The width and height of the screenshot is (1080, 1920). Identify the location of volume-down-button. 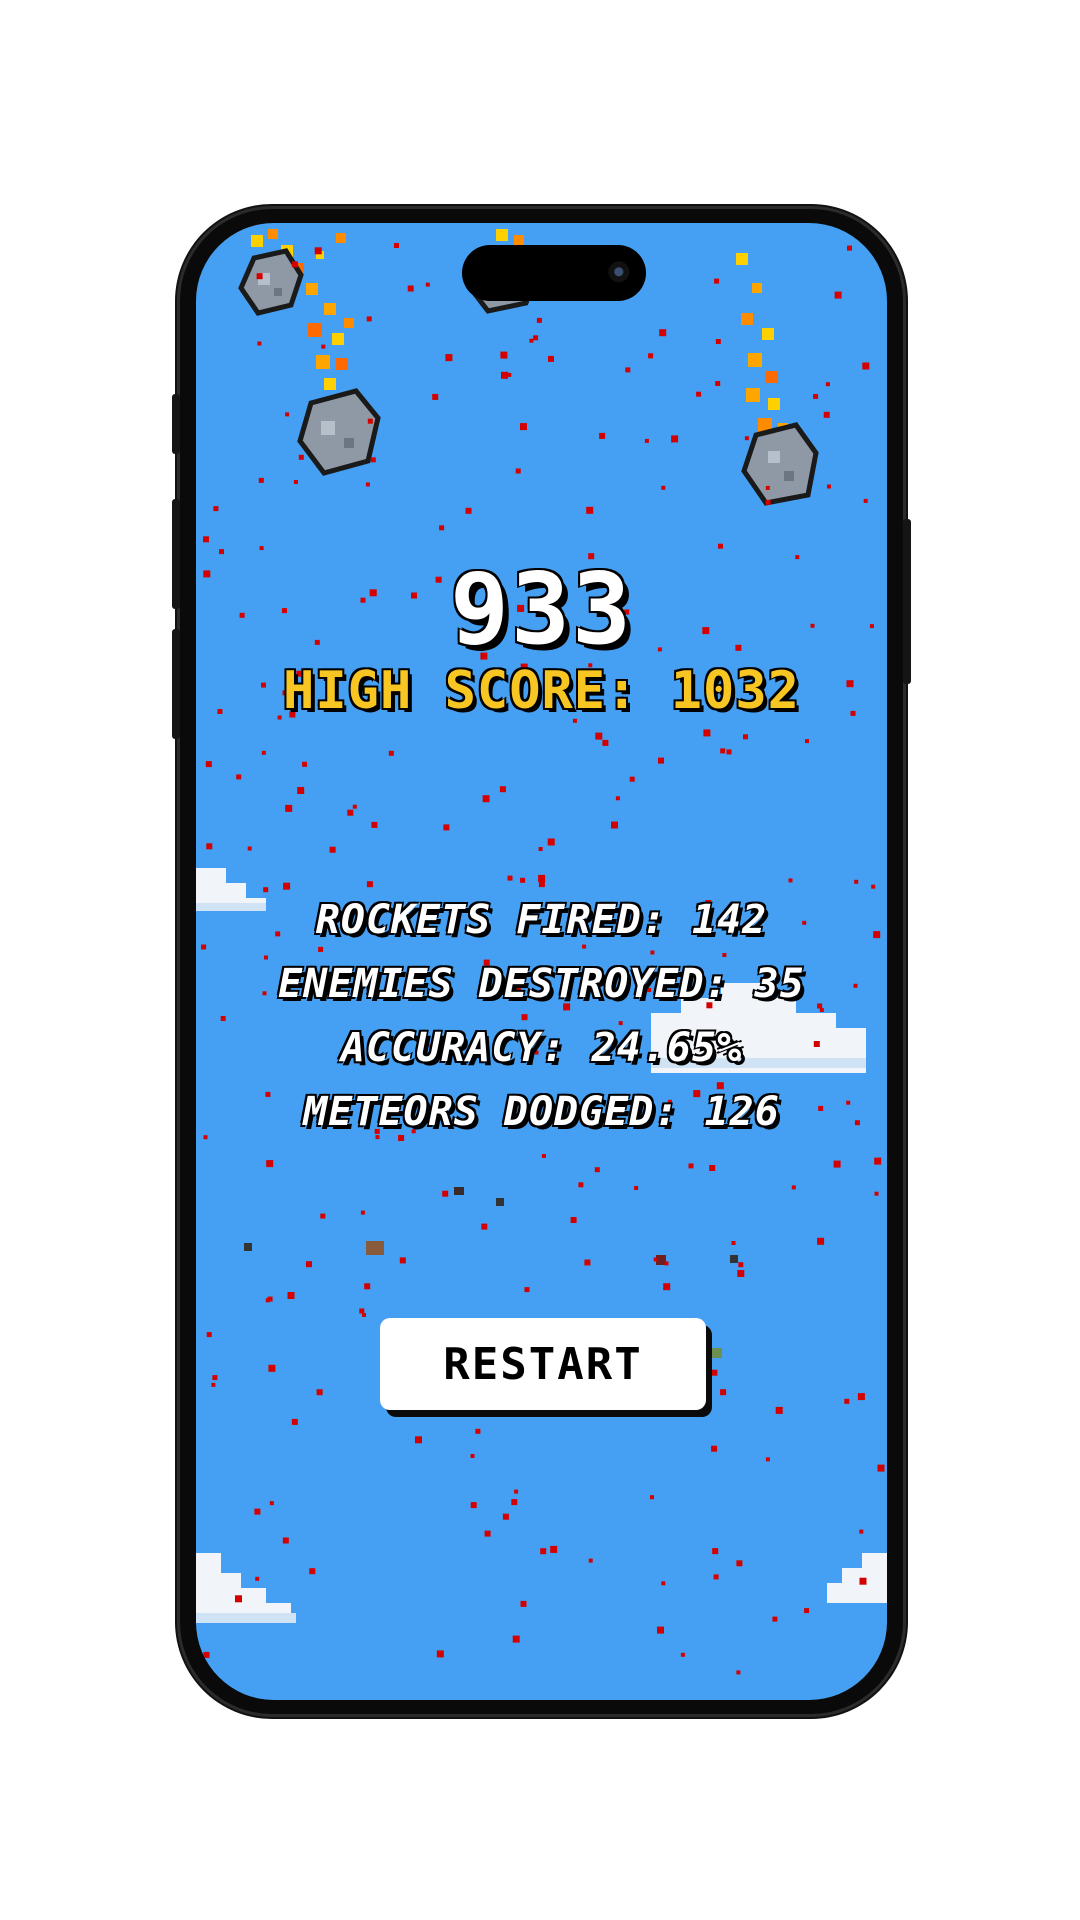
(176, 684).